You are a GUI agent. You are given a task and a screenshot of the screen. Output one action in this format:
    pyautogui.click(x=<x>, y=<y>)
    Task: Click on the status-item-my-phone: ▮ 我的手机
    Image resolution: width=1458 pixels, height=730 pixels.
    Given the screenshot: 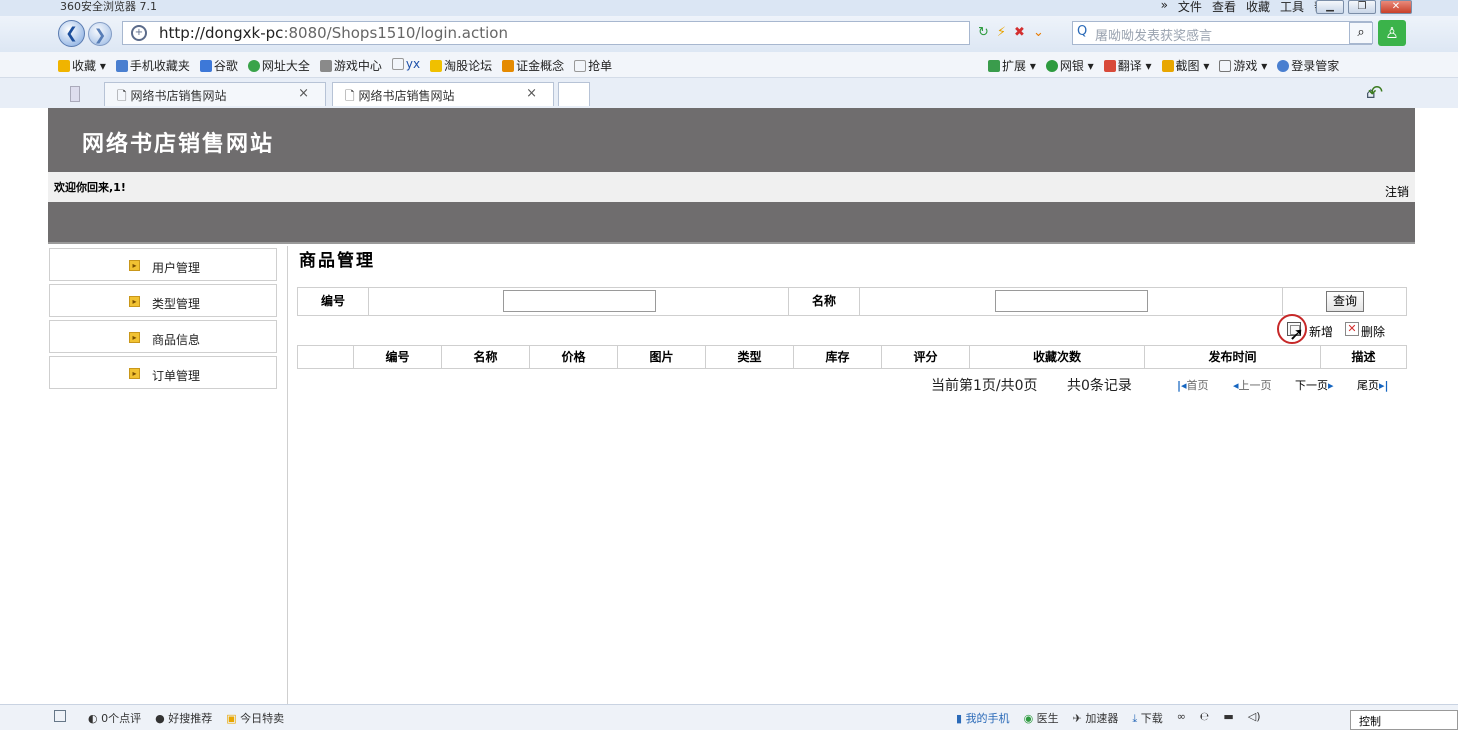 What is the action you would take?
    pyautogui.click(x=983, y=718)
    